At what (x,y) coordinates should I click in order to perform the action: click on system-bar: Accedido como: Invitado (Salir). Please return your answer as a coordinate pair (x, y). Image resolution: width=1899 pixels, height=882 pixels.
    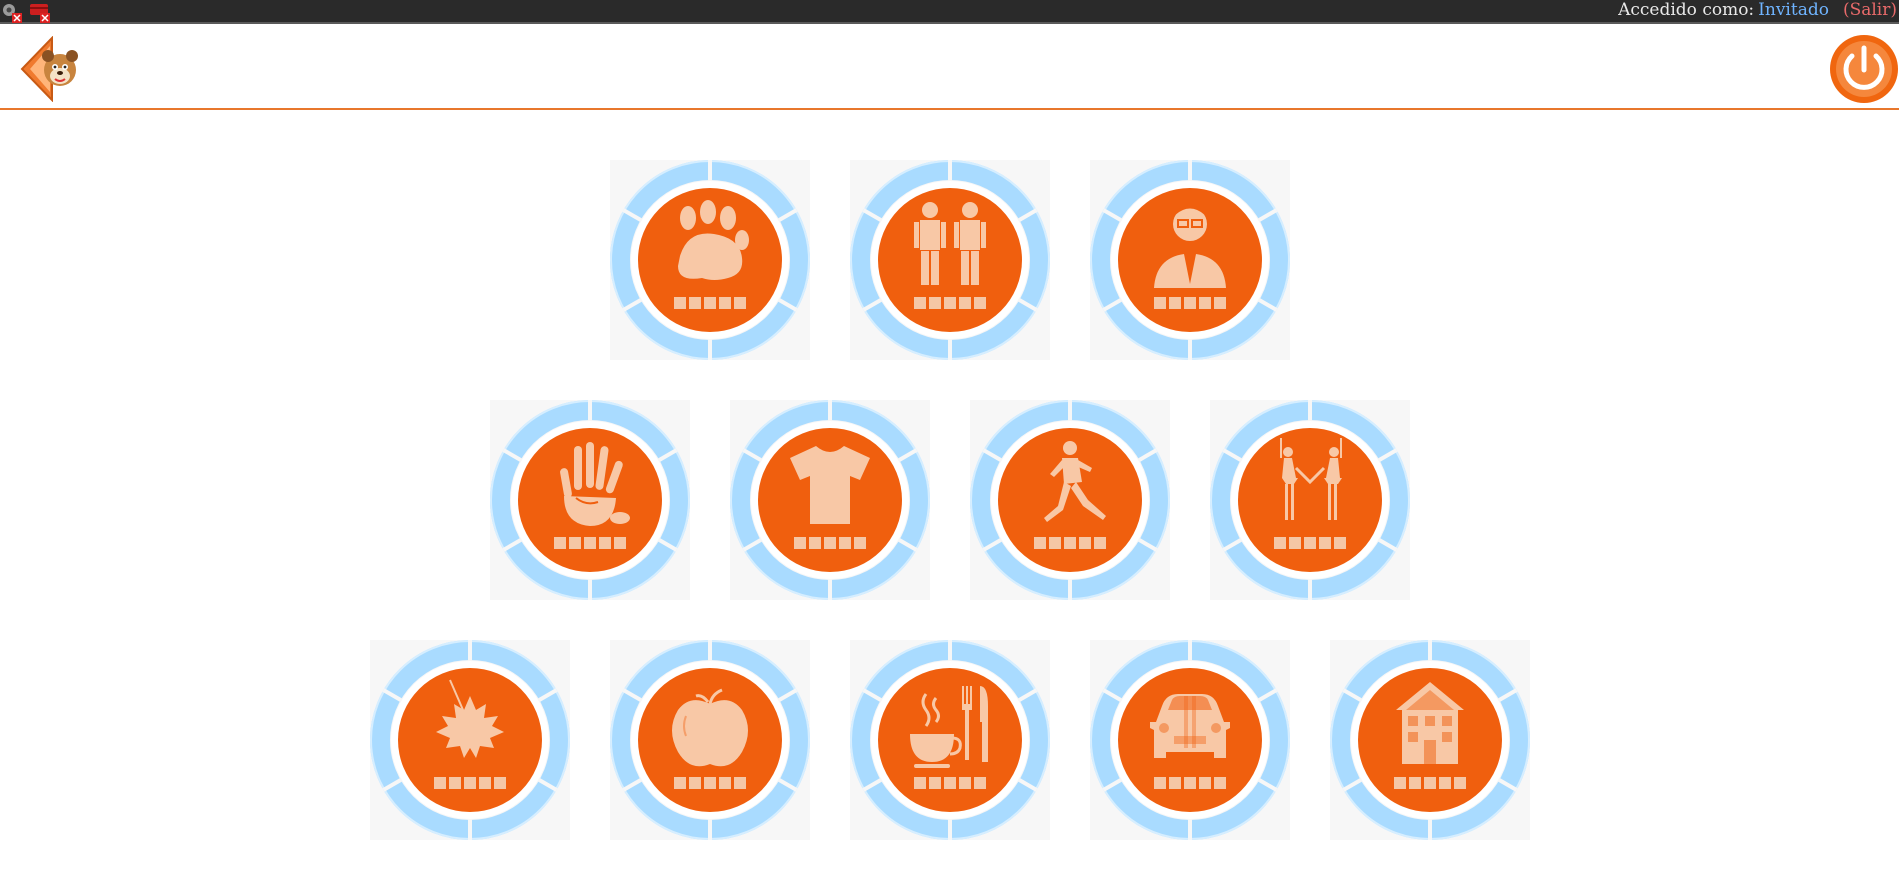
    Looking at the image, I should click on (949, 12).